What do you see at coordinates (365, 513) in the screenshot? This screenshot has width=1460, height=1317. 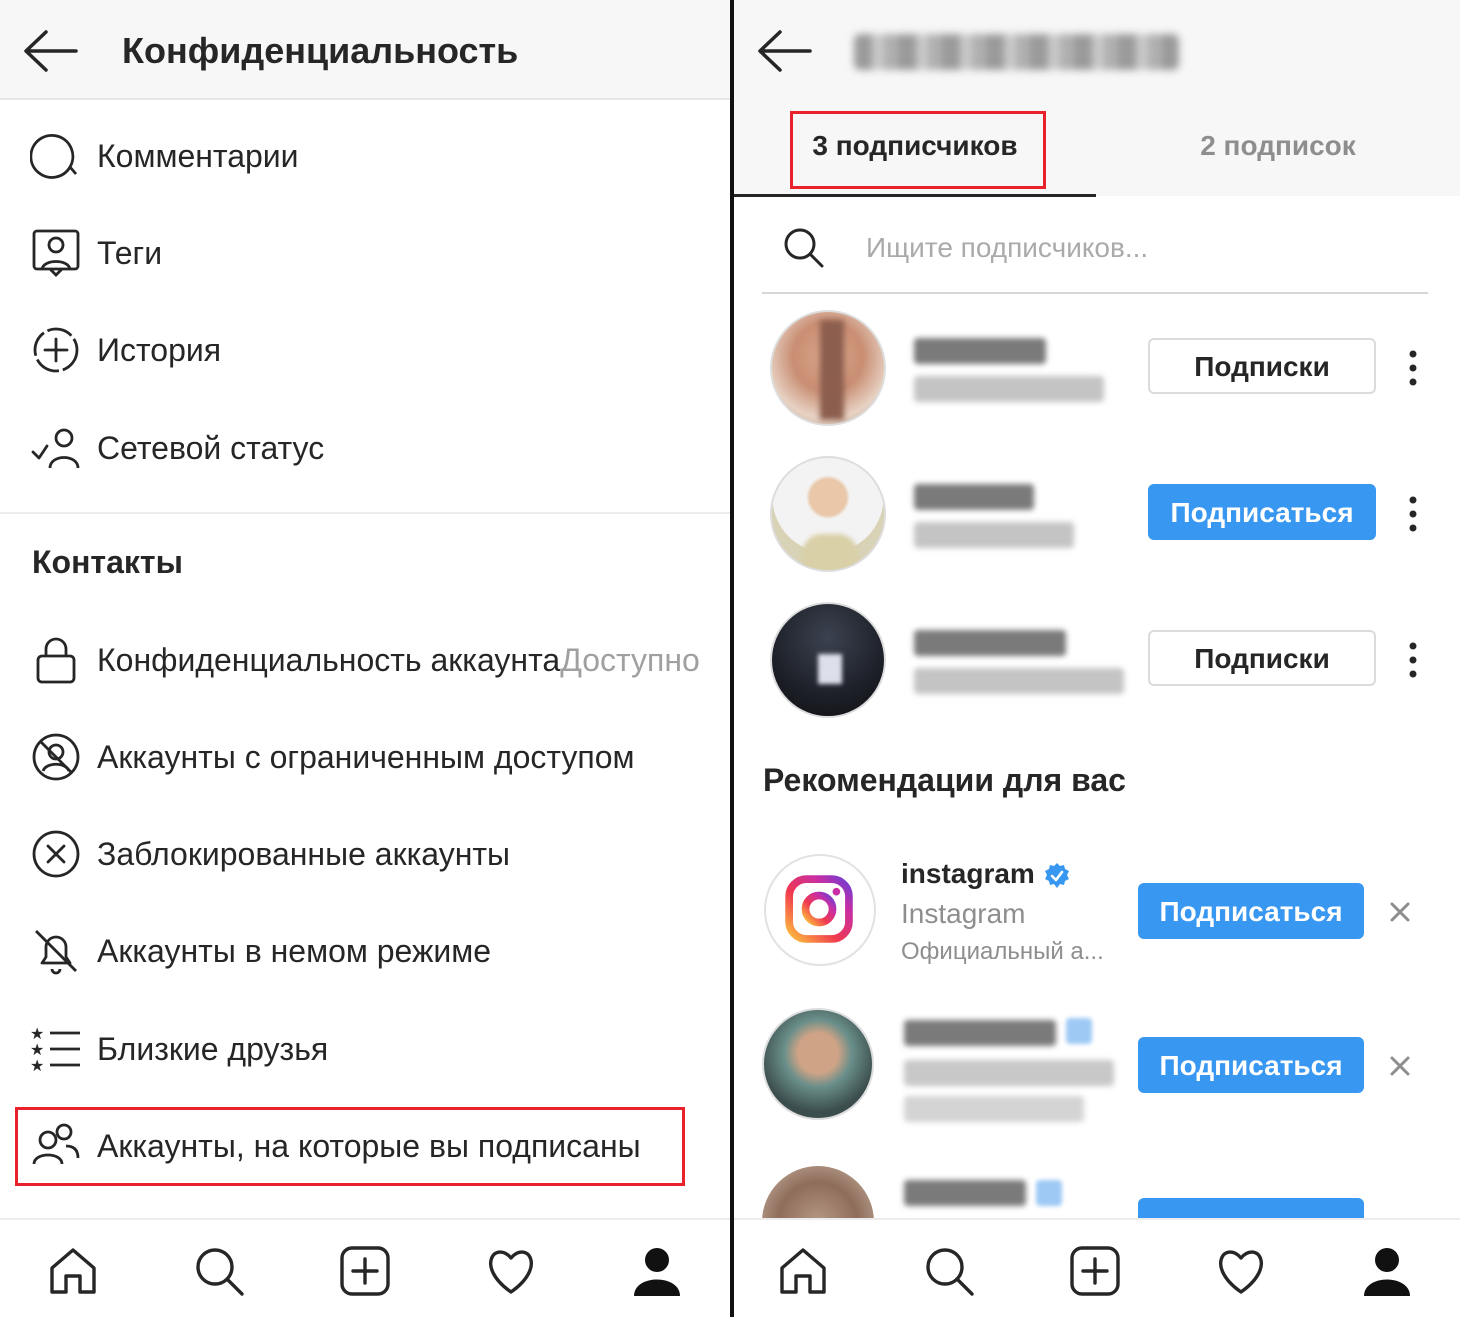 I see `section-divider` at bounding box center [365, 513].